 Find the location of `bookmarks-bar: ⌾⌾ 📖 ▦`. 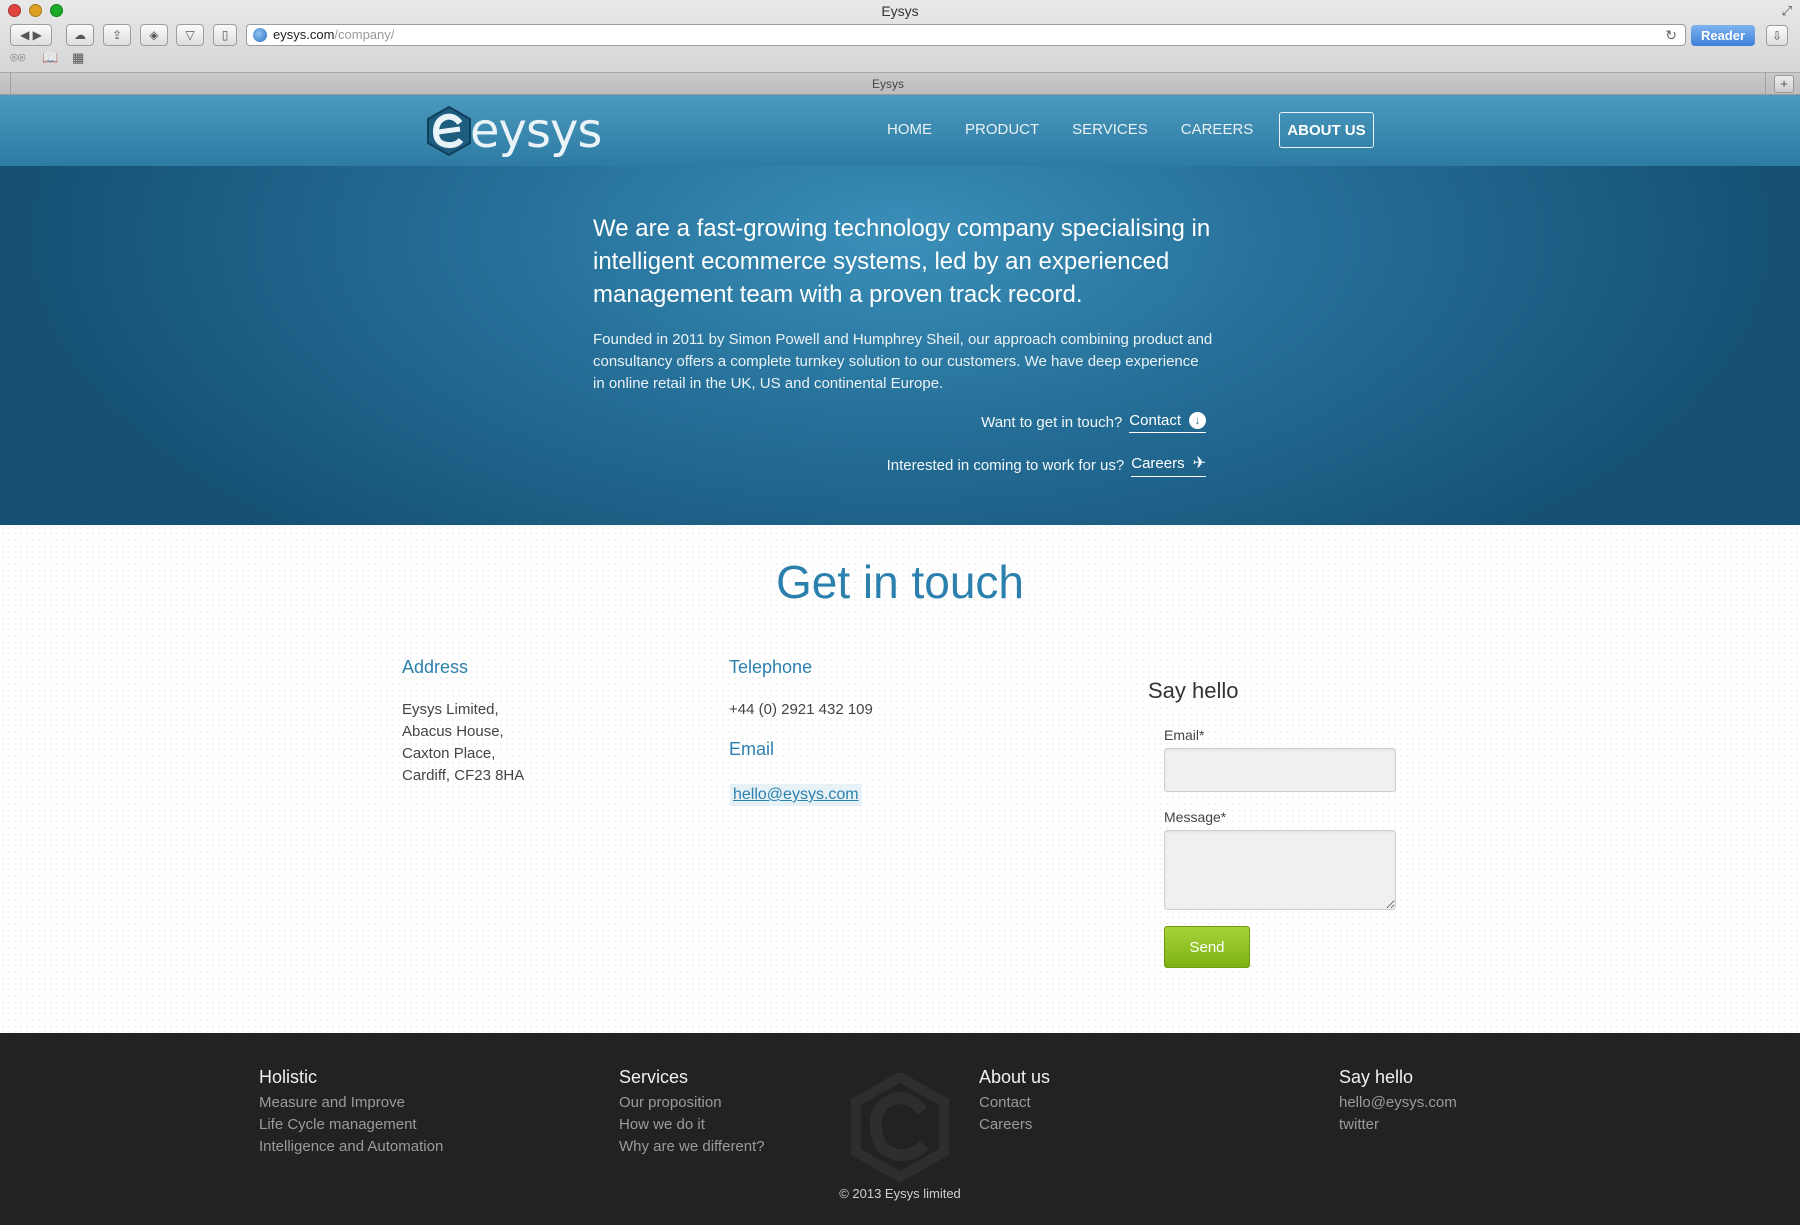

bookmarks-bar: ⌾⌾ 📖 ▦ is located at coordinates (900, 60).